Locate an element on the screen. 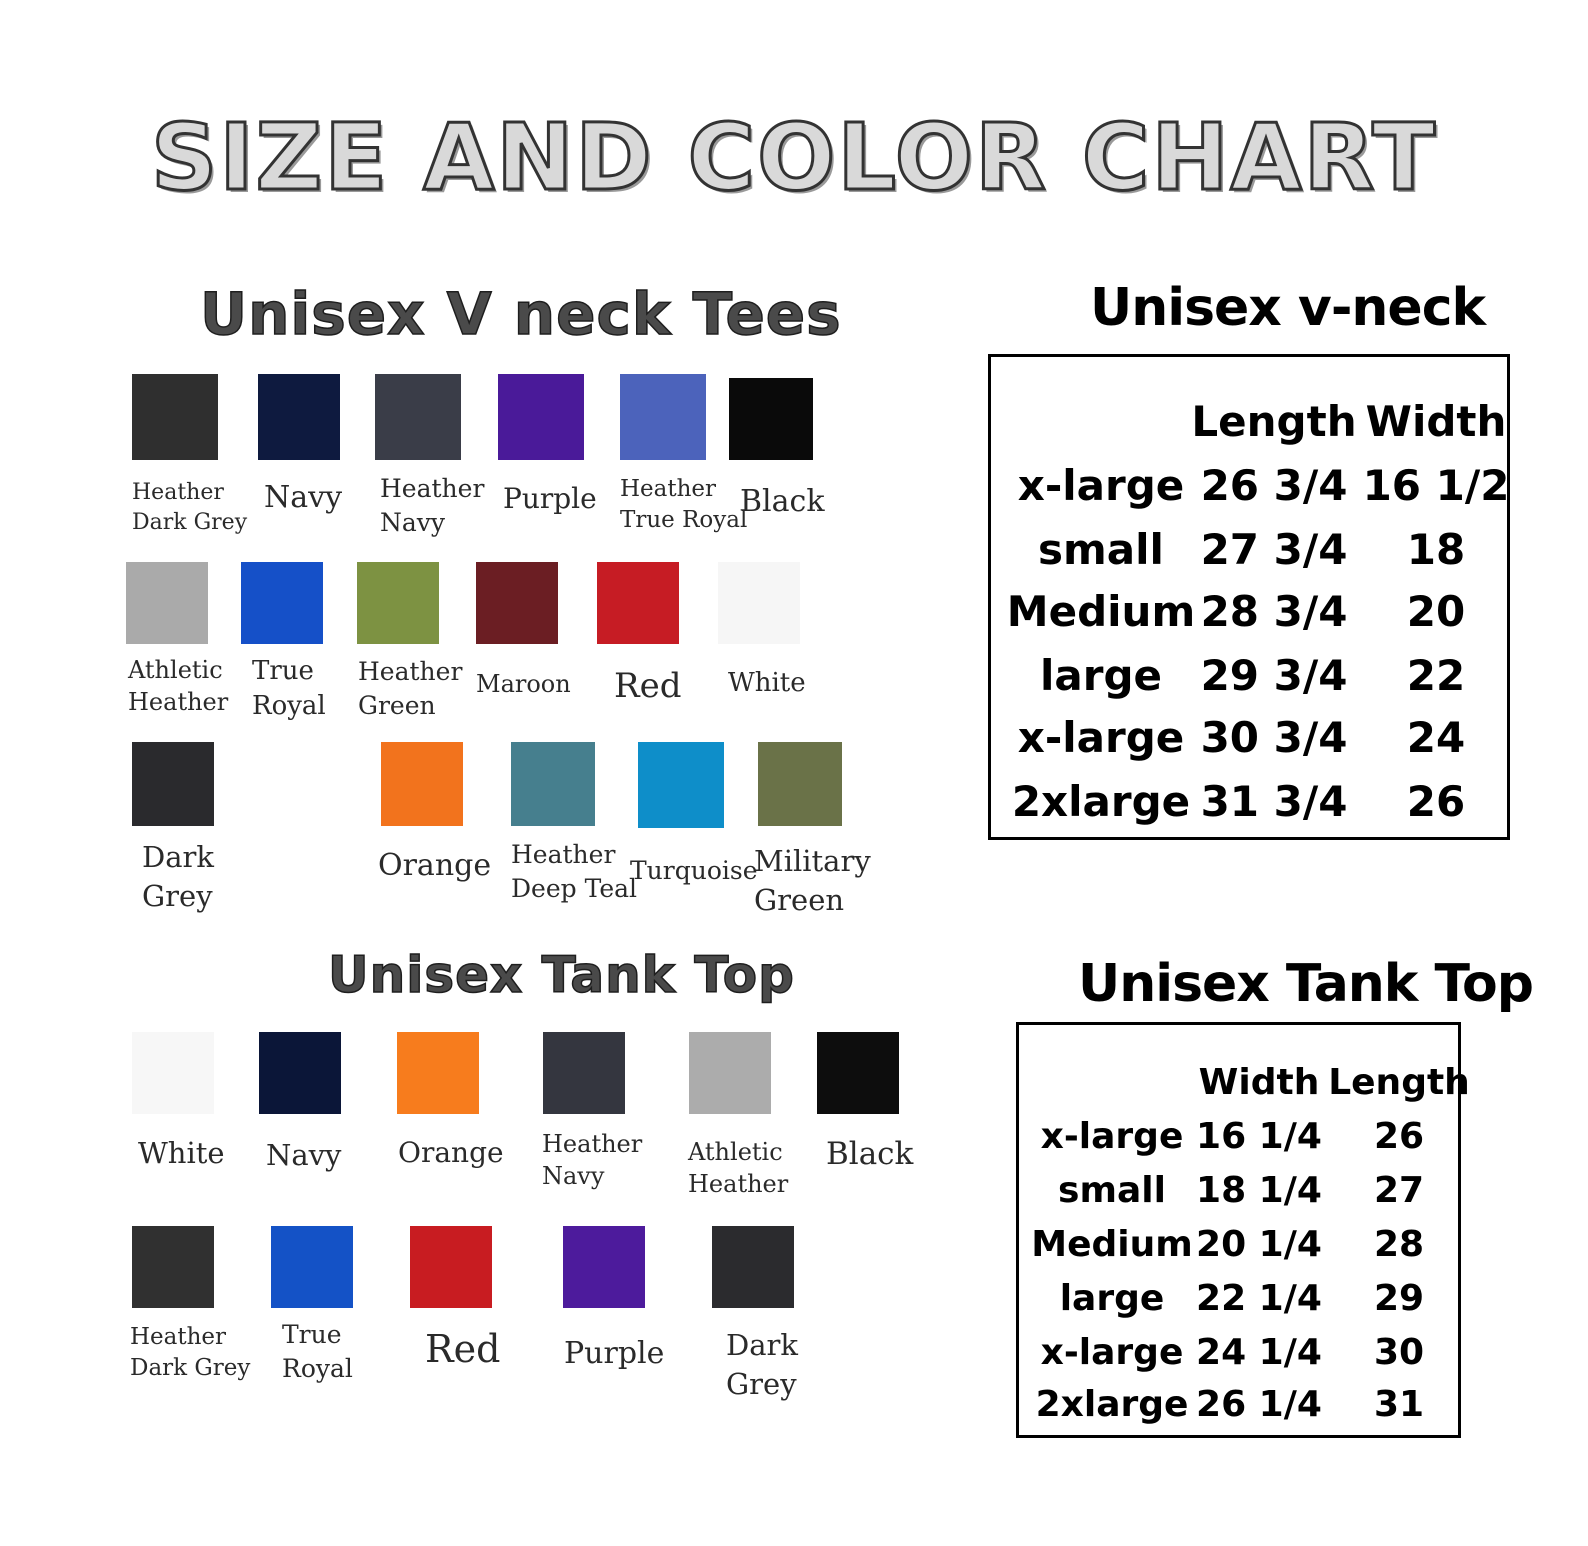 This screenshot has height=1546, width=1588. vneck-measurement: 22 is located at coordinates (1436, 675).